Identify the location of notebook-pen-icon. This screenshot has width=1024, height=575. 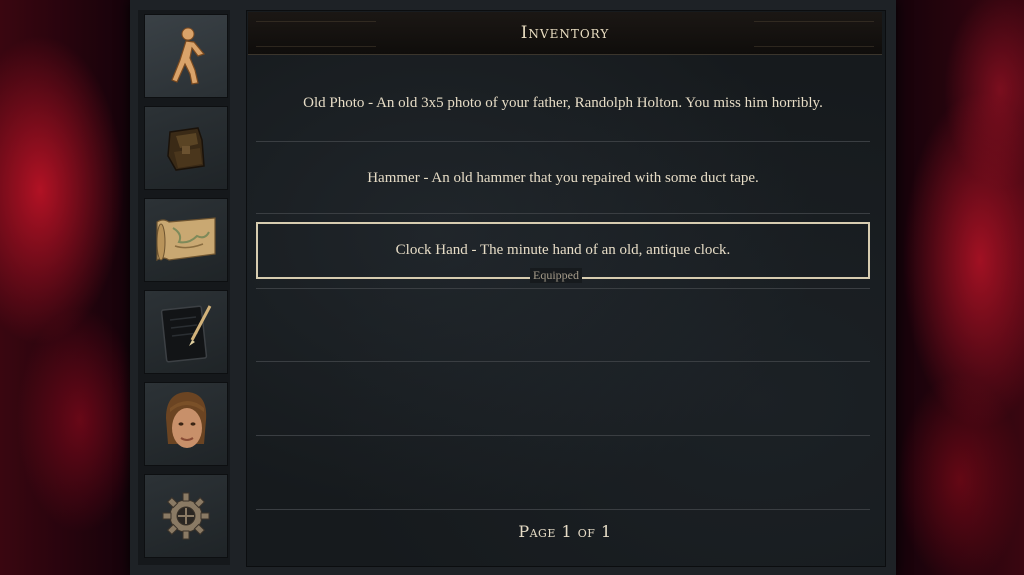
(186, 334).